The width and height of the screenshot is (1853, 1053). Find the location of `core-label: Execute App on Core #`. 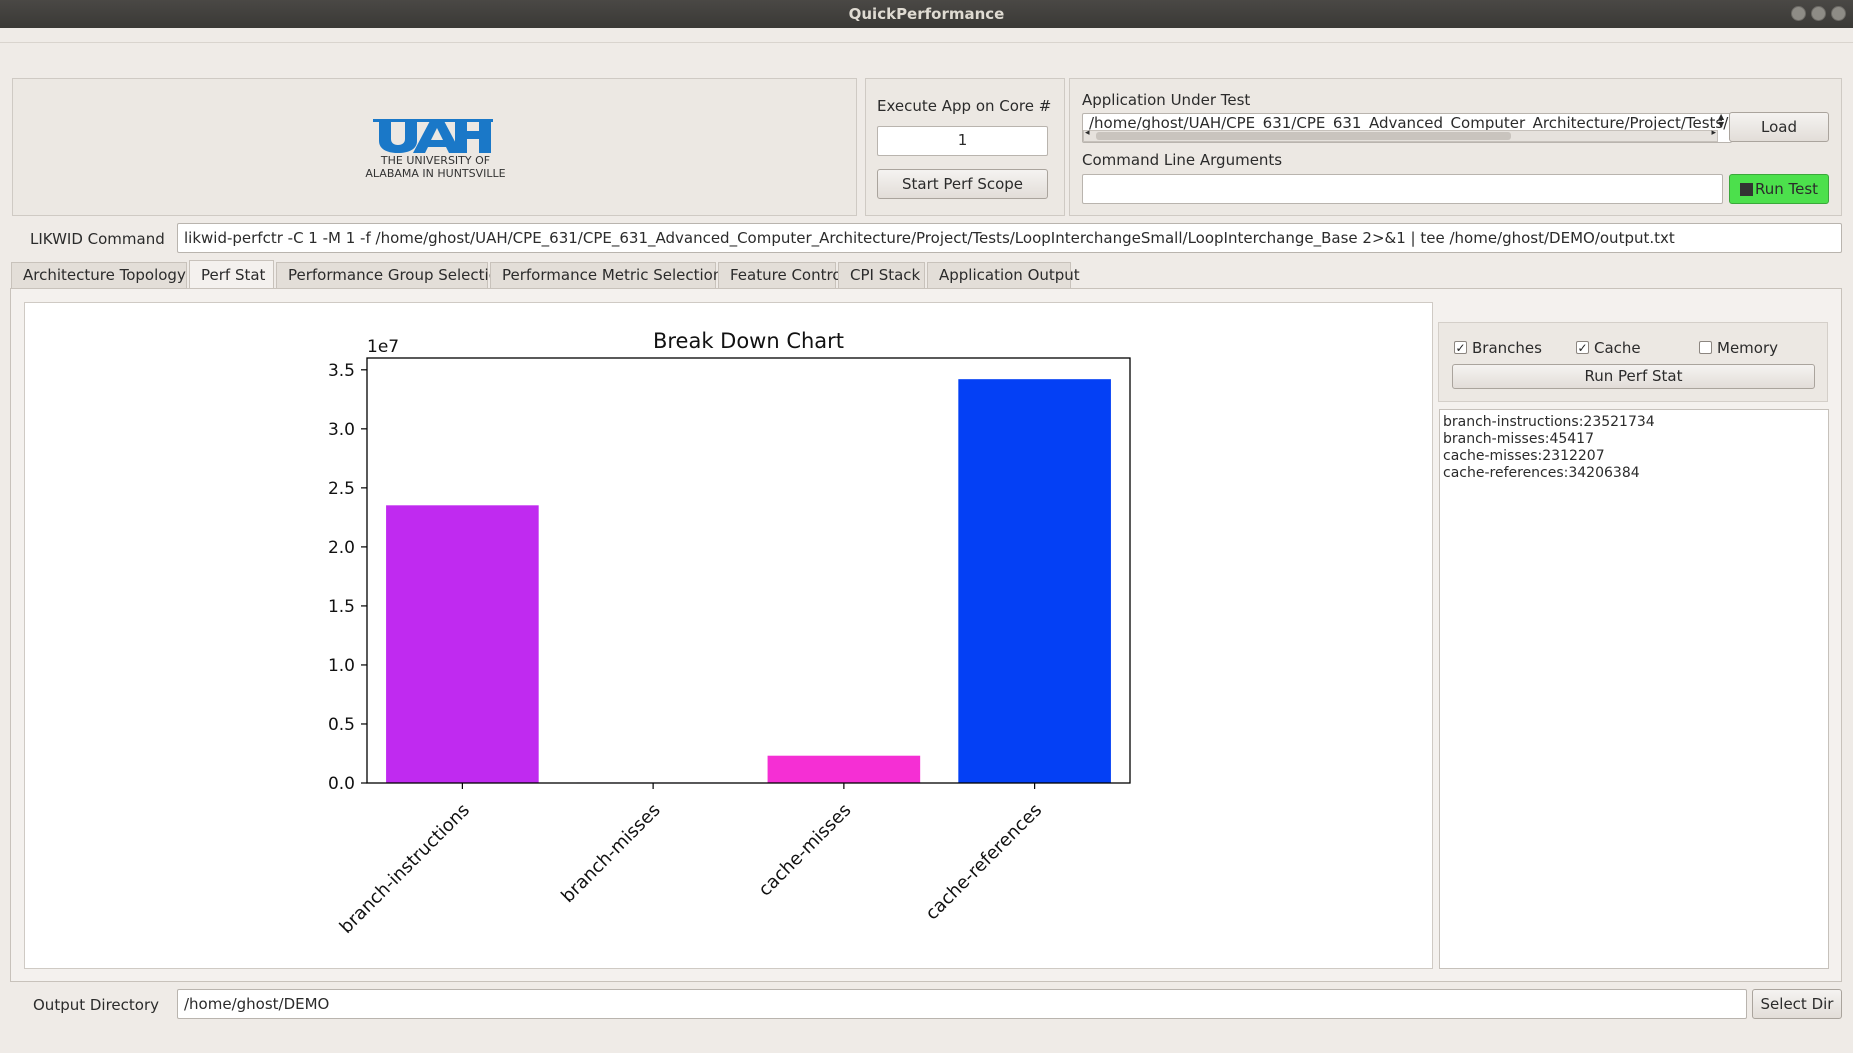

core-label: Execute App on Core # is located at coordinates (964, 106).